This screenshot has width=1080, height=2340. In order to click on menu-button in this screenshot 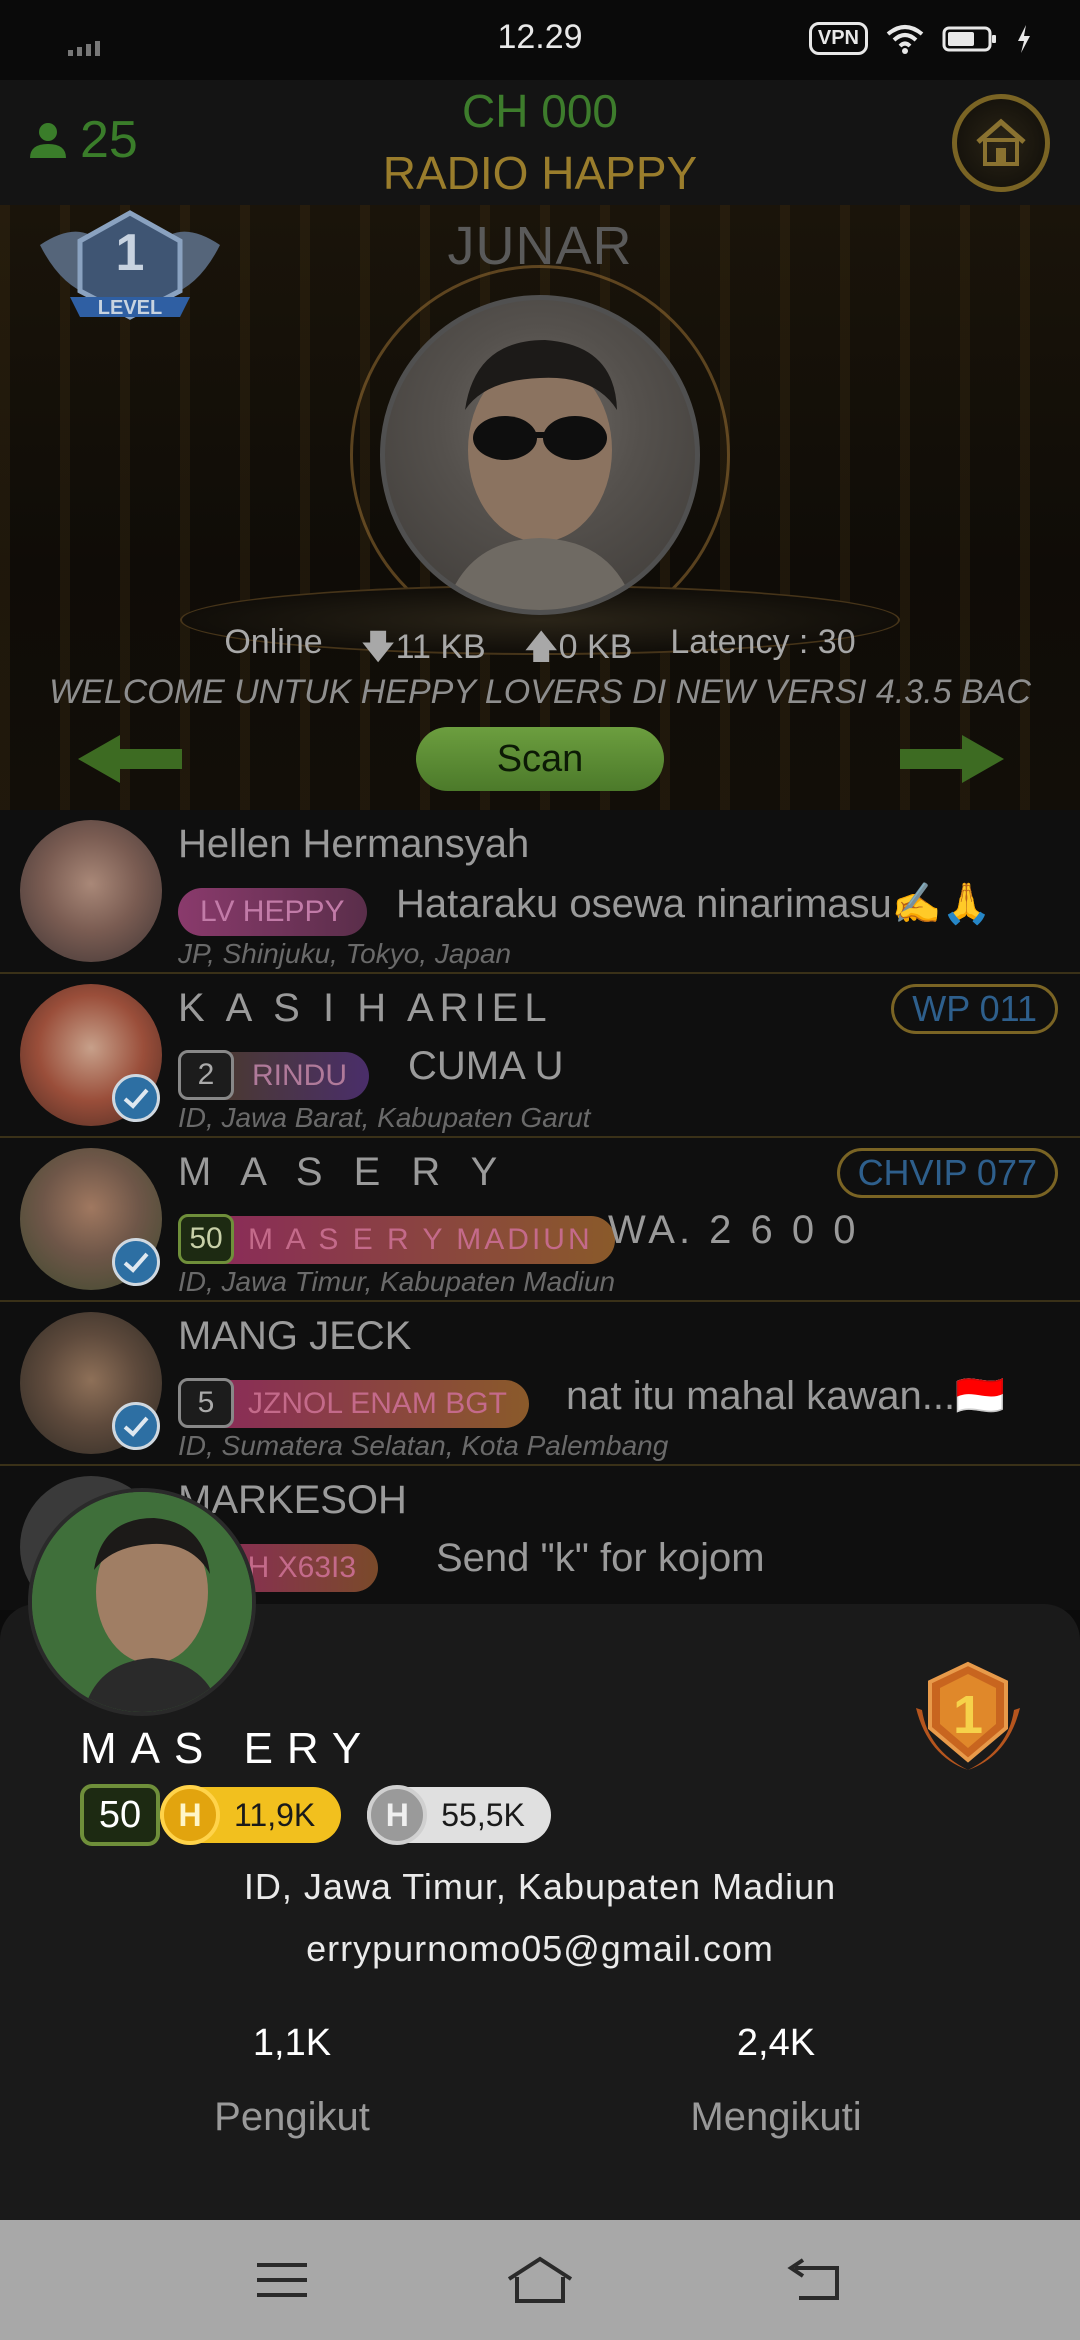, I will do `click(282, 2280)`.